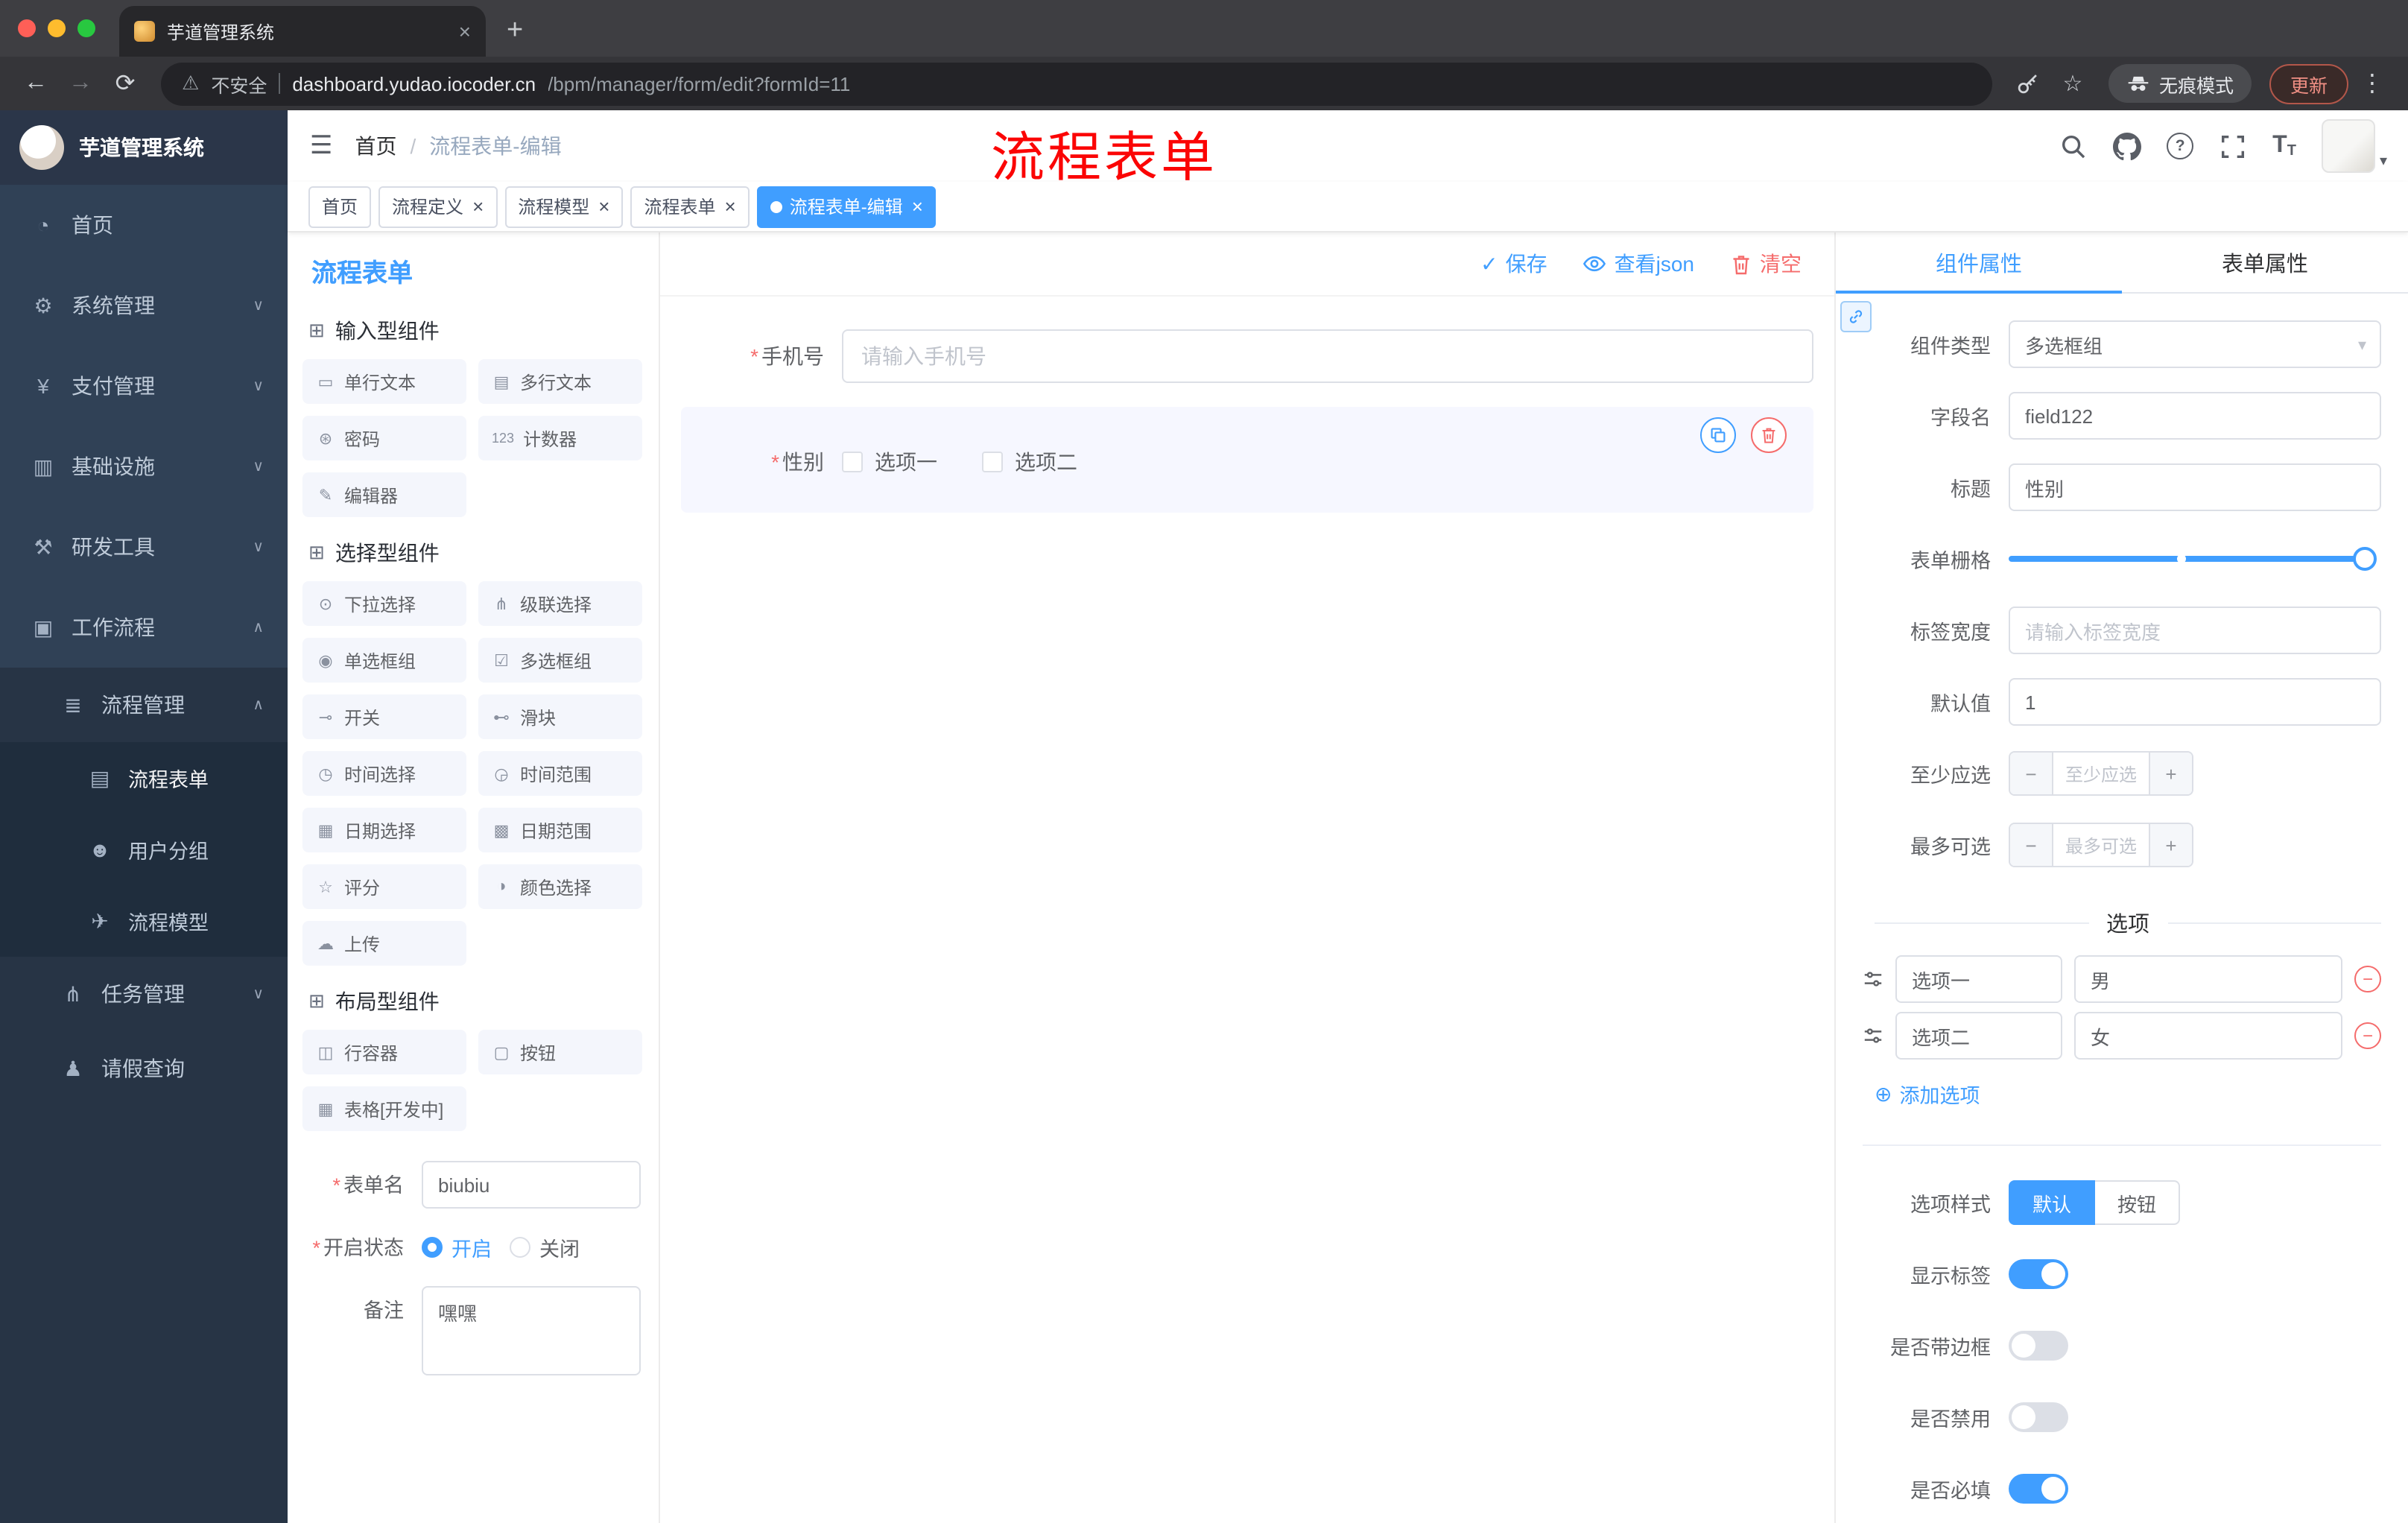 The width and height of the screenshot is (2408, 1523). I want to click on view-json-button: 查看json, so click(1638, 264).